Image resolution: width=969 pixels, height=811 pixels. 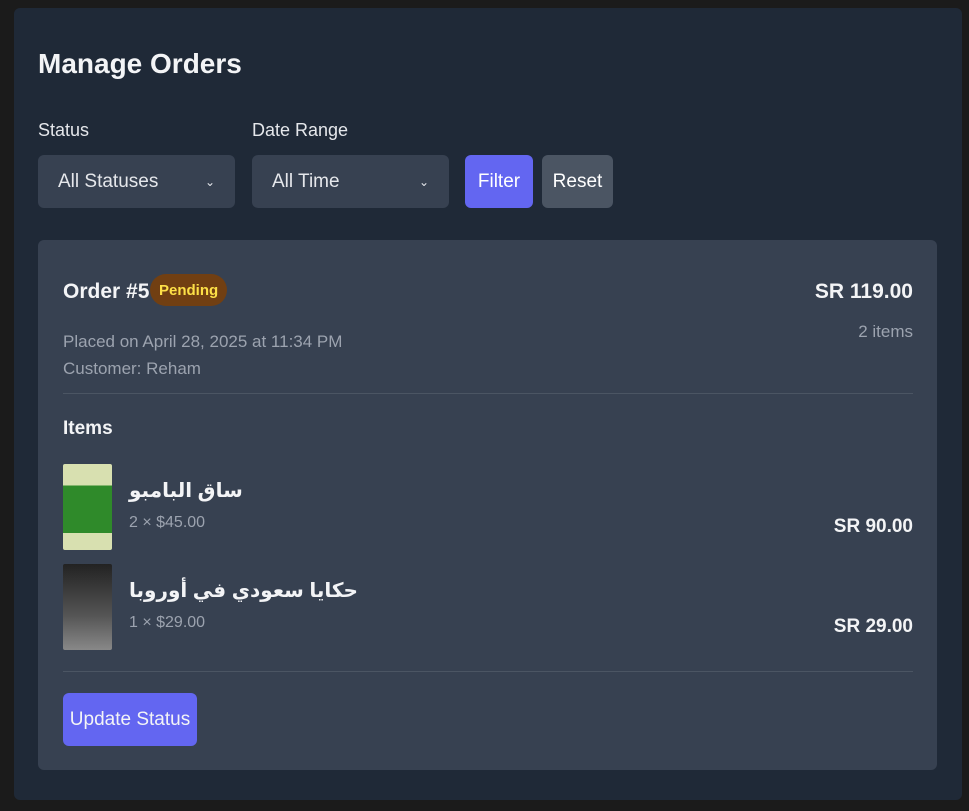 What do you see at coordinates (300, 130) in the screenshot?
I see `date-range-label: Date Range` at bounding box center [300, 130].